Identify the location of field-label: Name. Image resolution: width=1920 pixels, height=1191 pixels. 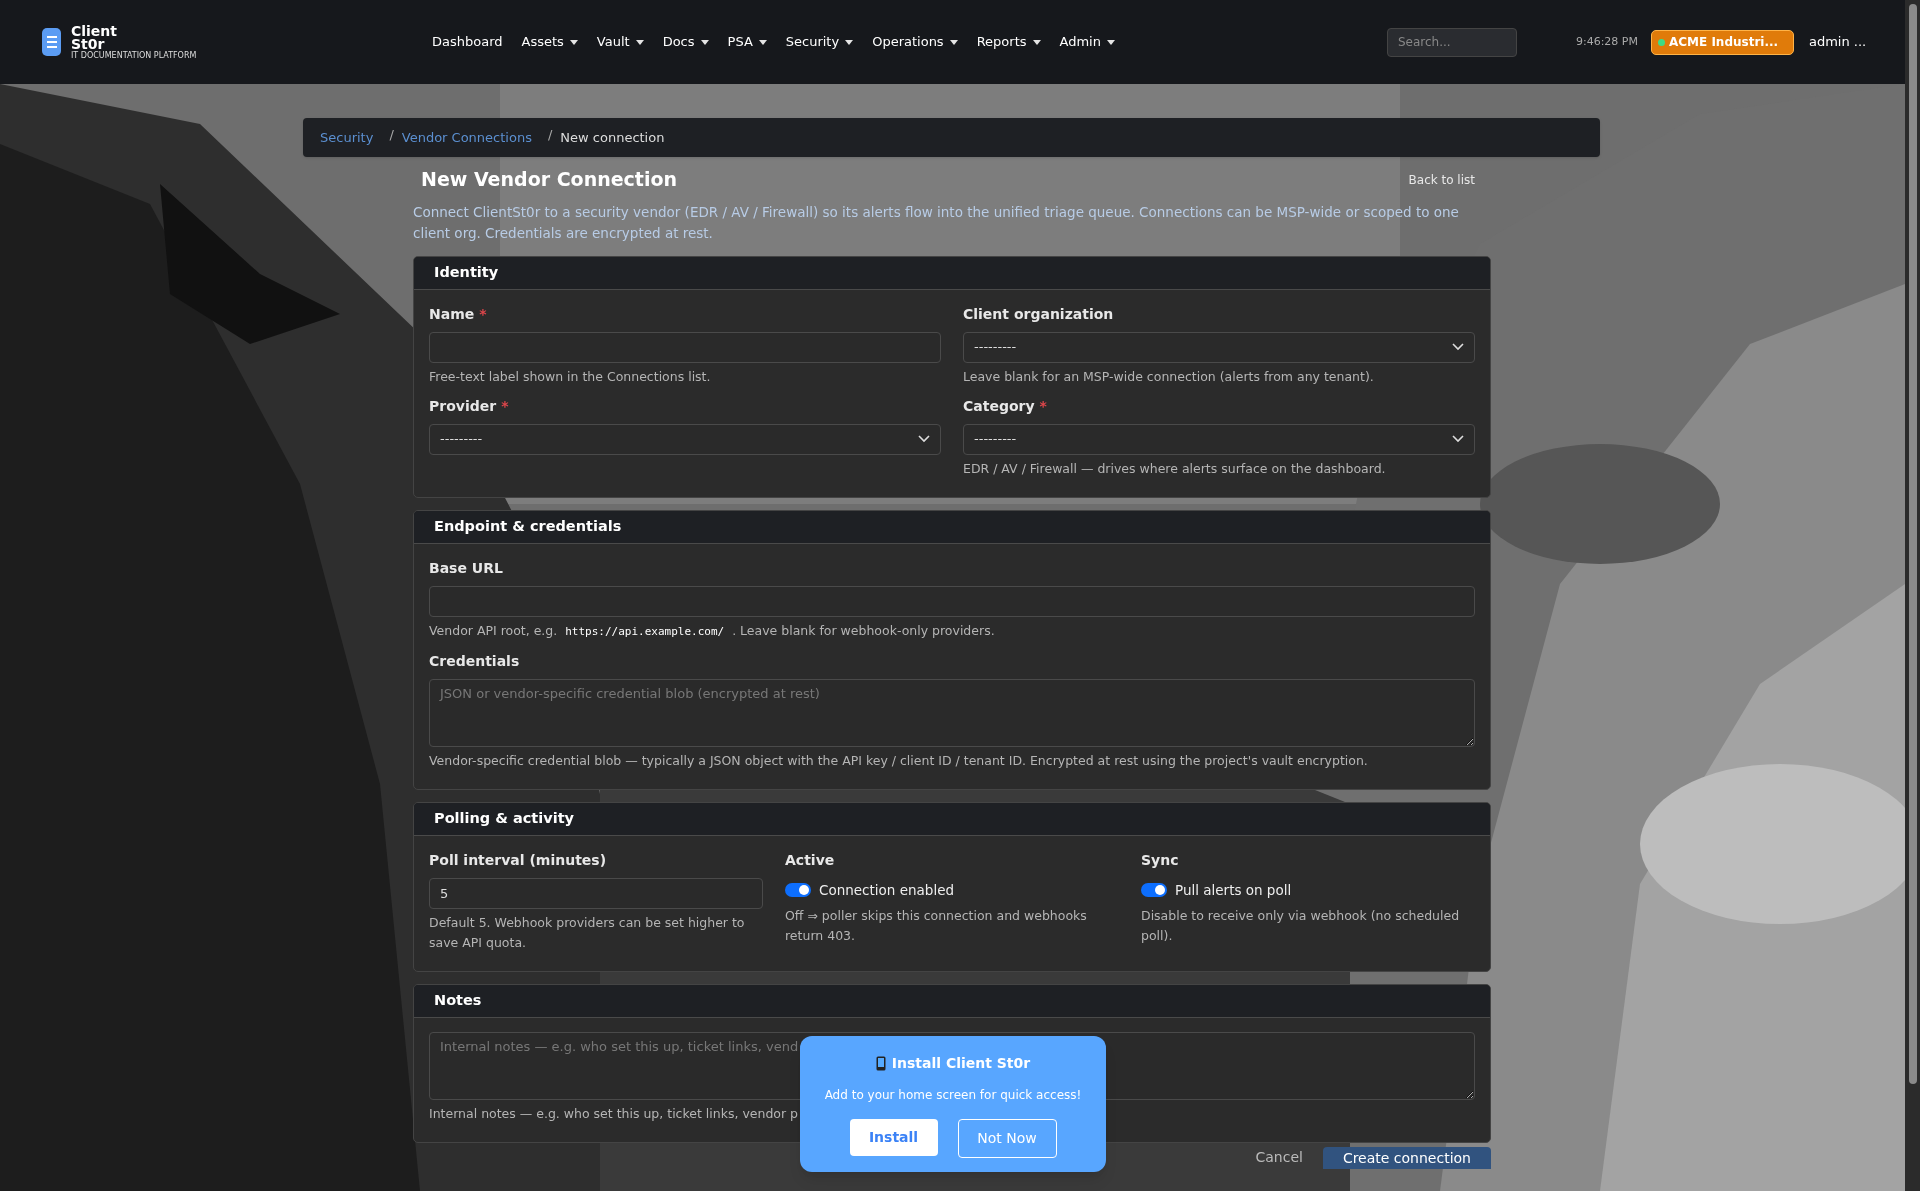
(452, 314).